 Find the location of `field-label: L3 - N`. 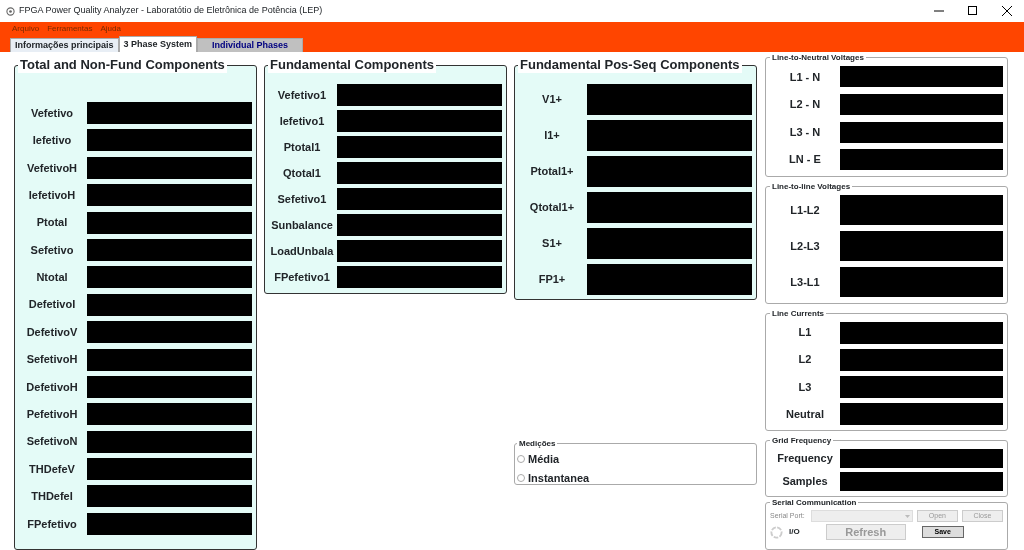

field-label: L3 - N is located at coordinates (805, 132).